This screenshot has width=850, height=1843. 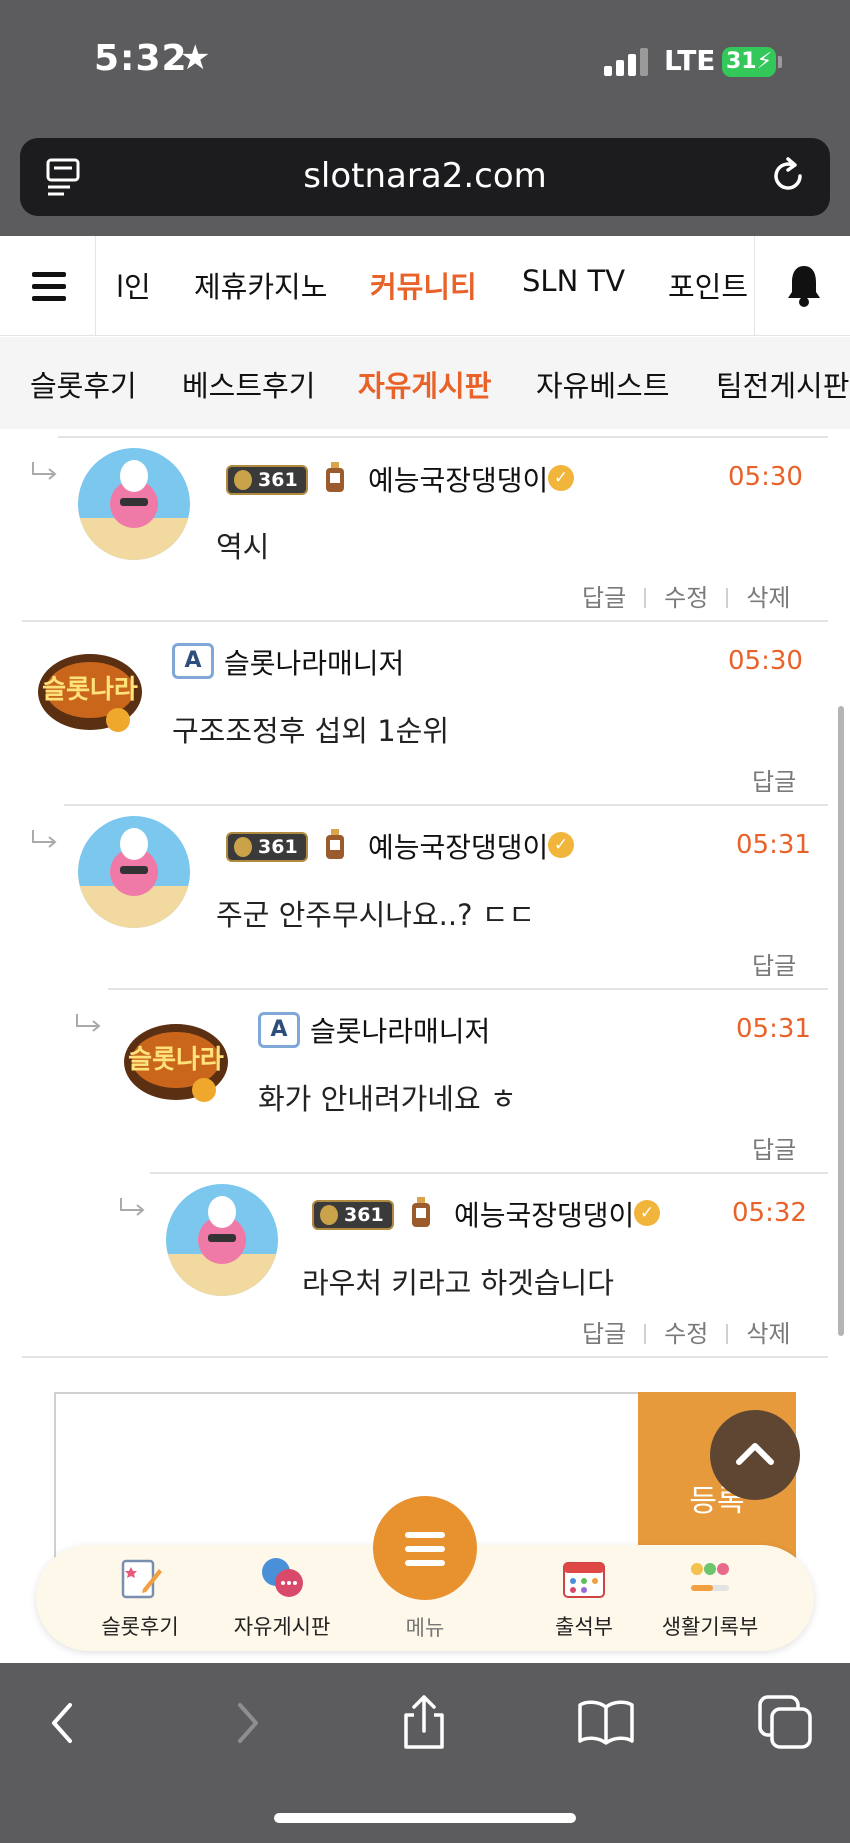 I want to click on main-nav-items: l인 제휴카지노 커뮤니티 SLN TV 포인트, so click(x=425, y=286).